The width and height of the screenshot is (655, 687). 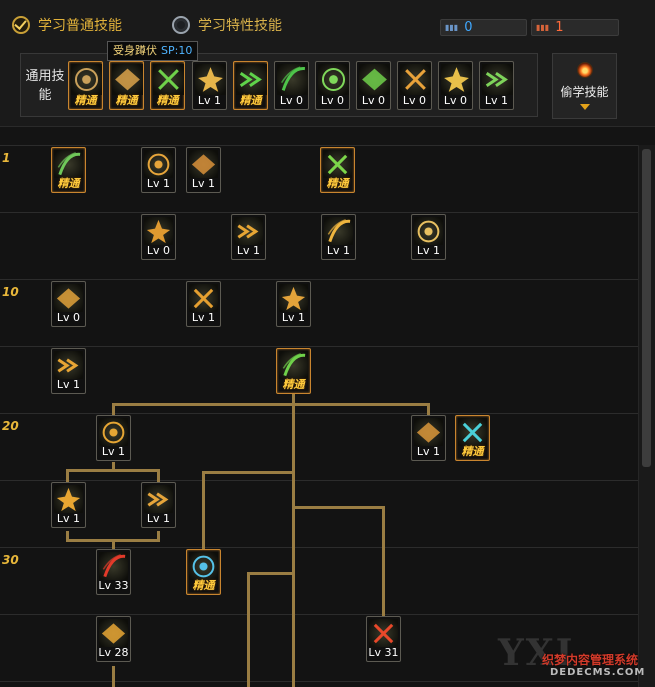 What do you see at coordinates (383, 633) in the screenshot?
I see `blood-demon-icon` at bounding box center [383, 633].